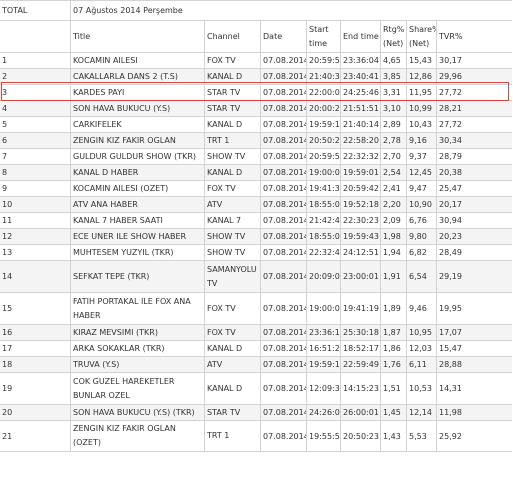 The image size is (513, 481). I want to click on cell-rank: 9, so click(5, 188).